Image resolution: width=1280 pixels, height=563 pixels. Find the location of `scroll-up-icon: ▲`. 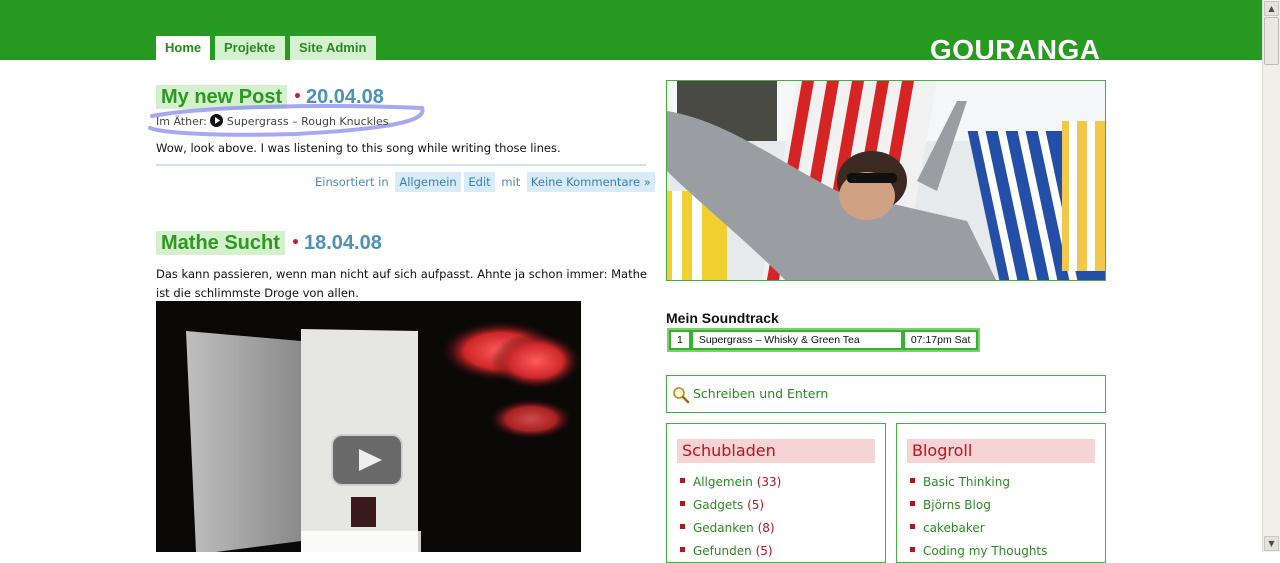

scroll-up-icon: ▲ is located at coordinates (1271, 8).